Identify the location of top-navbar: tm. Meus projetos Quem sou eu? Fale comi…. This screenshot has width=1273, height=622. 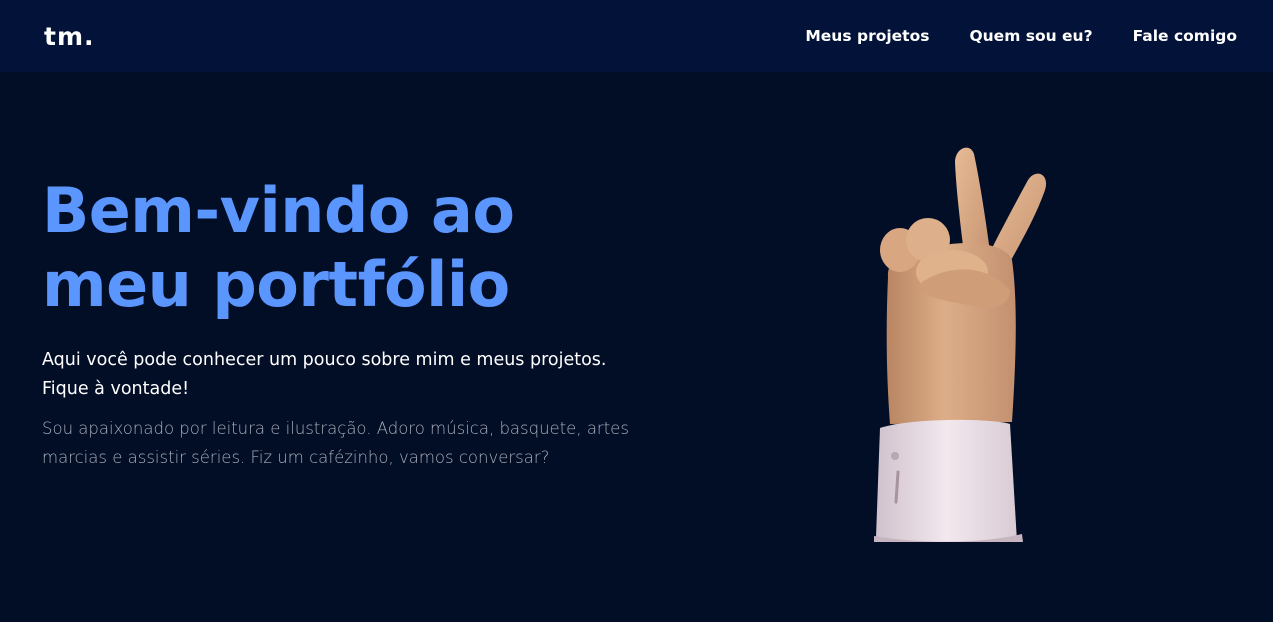
(636, 36).